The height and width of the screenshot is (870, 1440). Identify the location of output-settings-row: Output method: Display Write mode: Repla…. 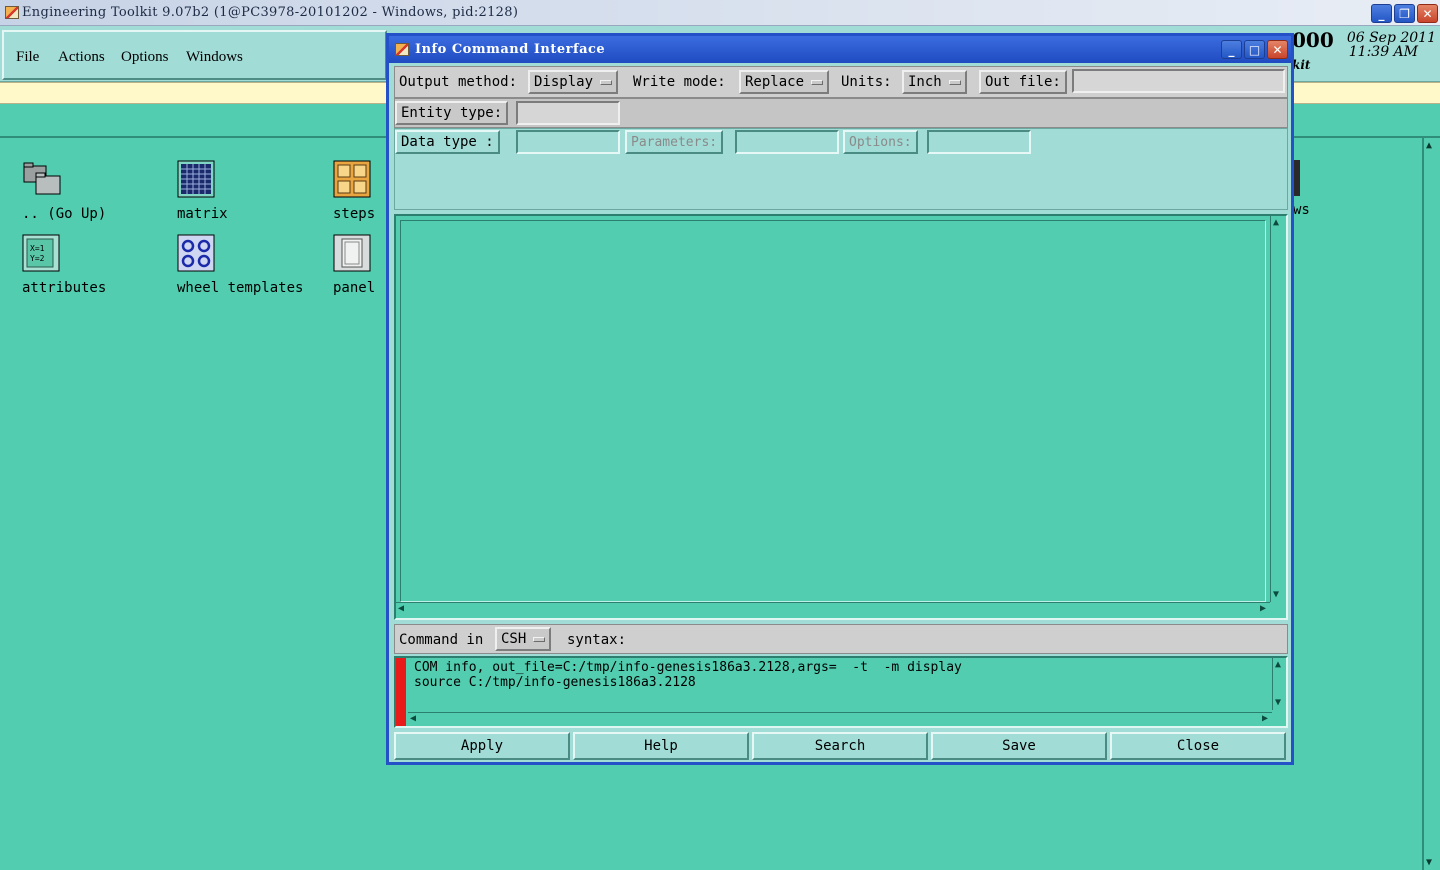
(841, 82).